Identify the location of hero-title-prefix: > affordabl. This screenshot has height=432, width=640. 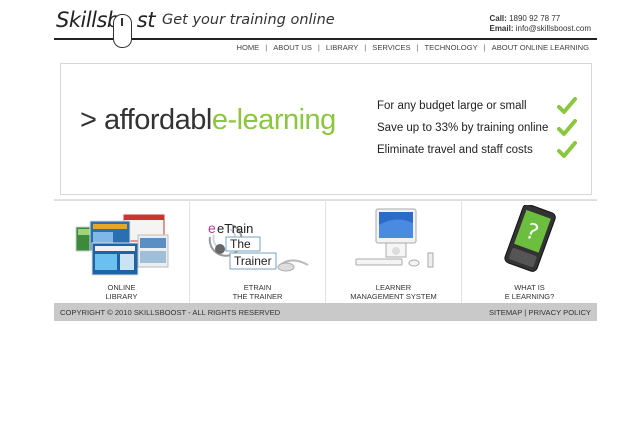
(146, 120).